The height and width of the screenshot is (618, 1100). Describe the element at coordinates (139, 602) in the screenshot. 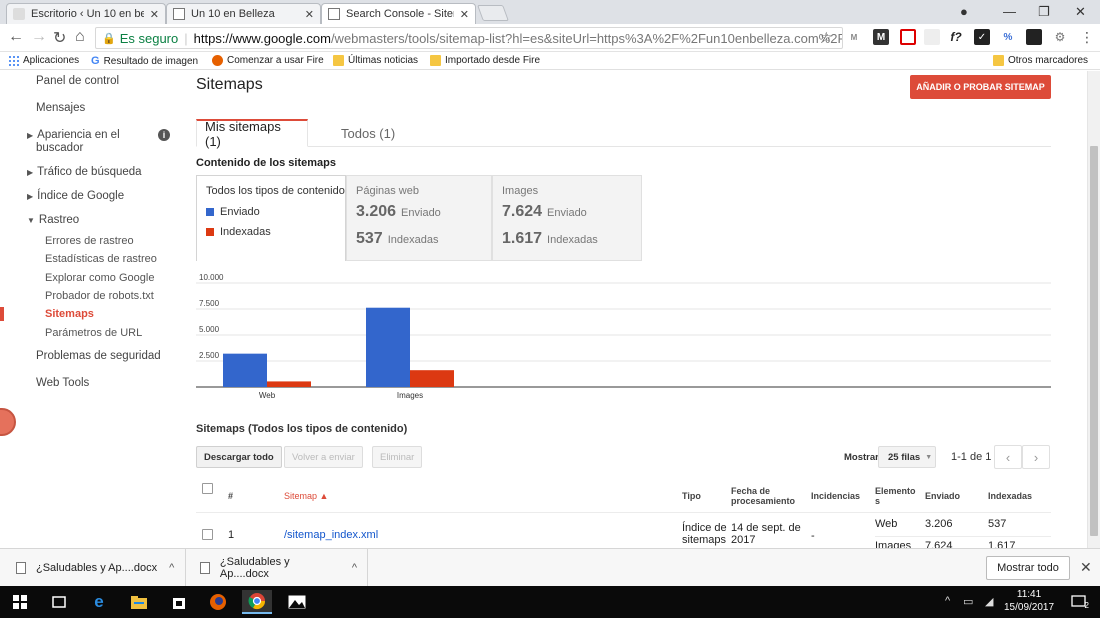

I see `file-explorer-icon` at that location.